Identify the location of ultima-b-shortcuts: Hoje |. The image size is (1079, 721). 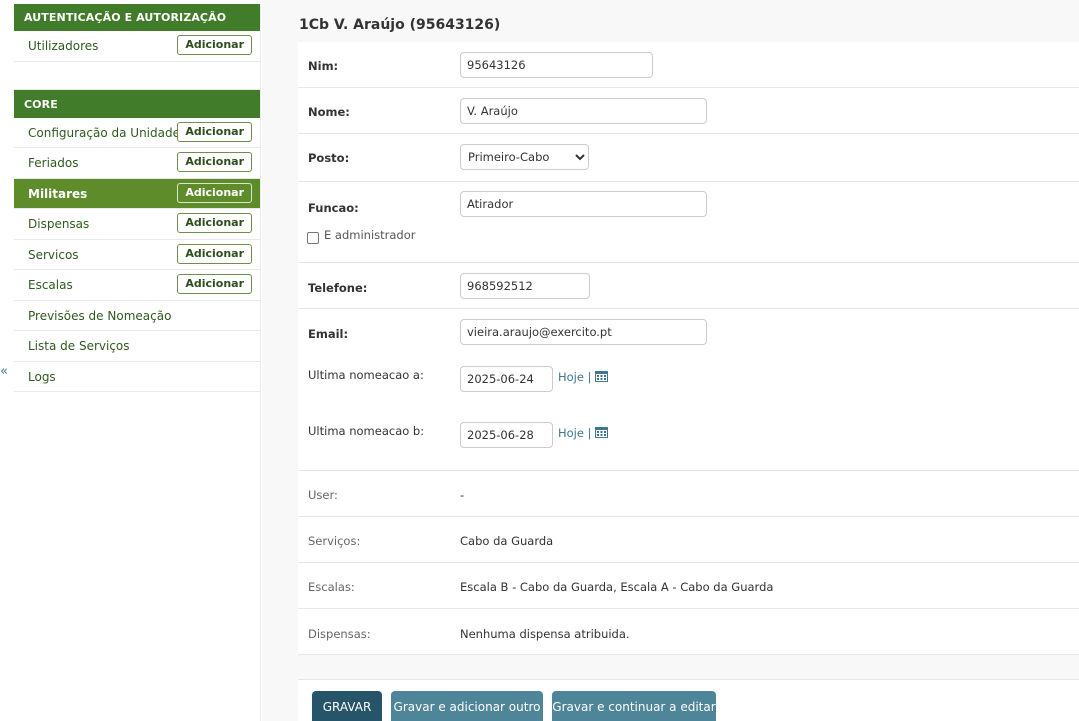
(583, 433).